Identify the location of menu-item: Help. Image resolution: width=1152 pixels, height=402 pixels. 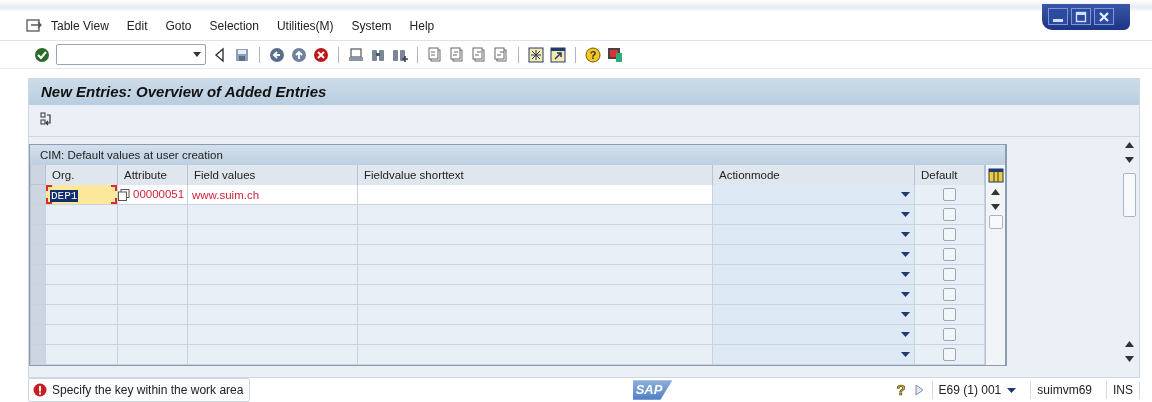
(422, 26).